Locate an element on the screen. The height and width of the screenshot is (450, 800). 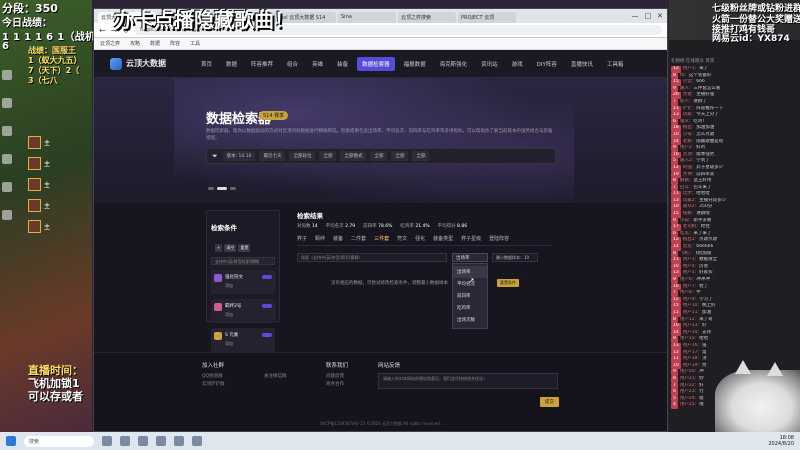
filter-select: 全部段位 is located at coordinates (302, 156).